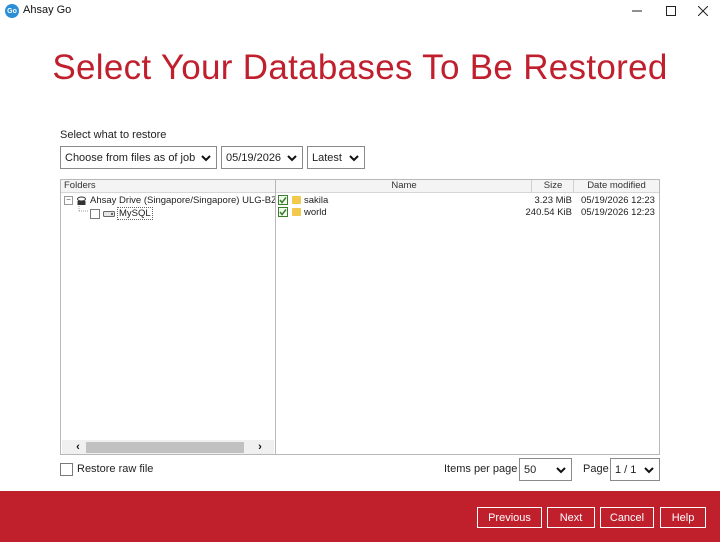 Image resolution: width=720 pixels, height=542 pixels. I want to click on restore-raw-file-checkbox, so click(66, 469).